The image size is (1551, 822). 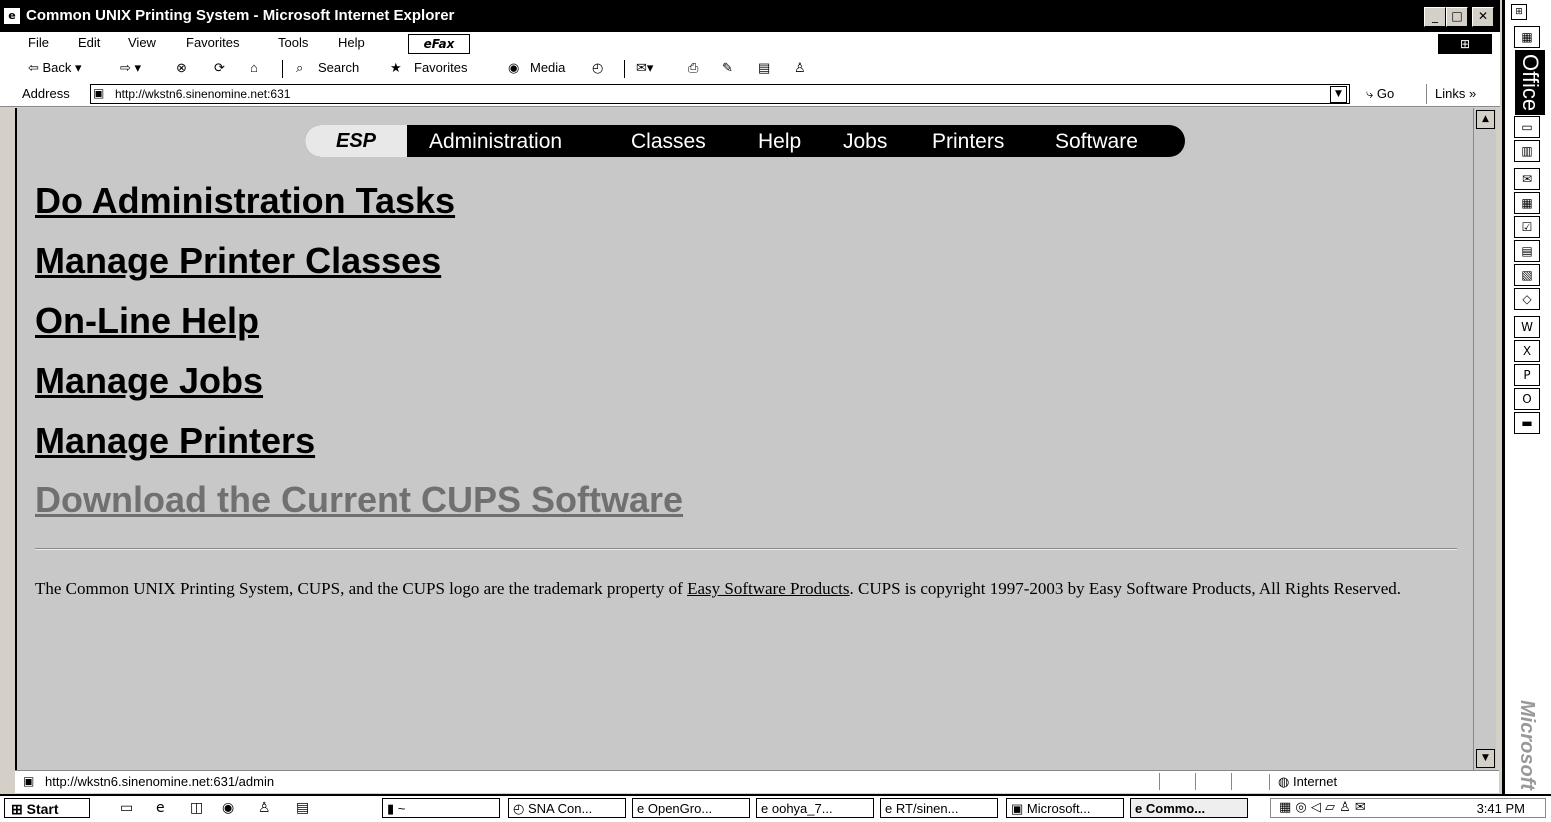 I want to click on page-icon: ▣, so click(x=99, y=93).